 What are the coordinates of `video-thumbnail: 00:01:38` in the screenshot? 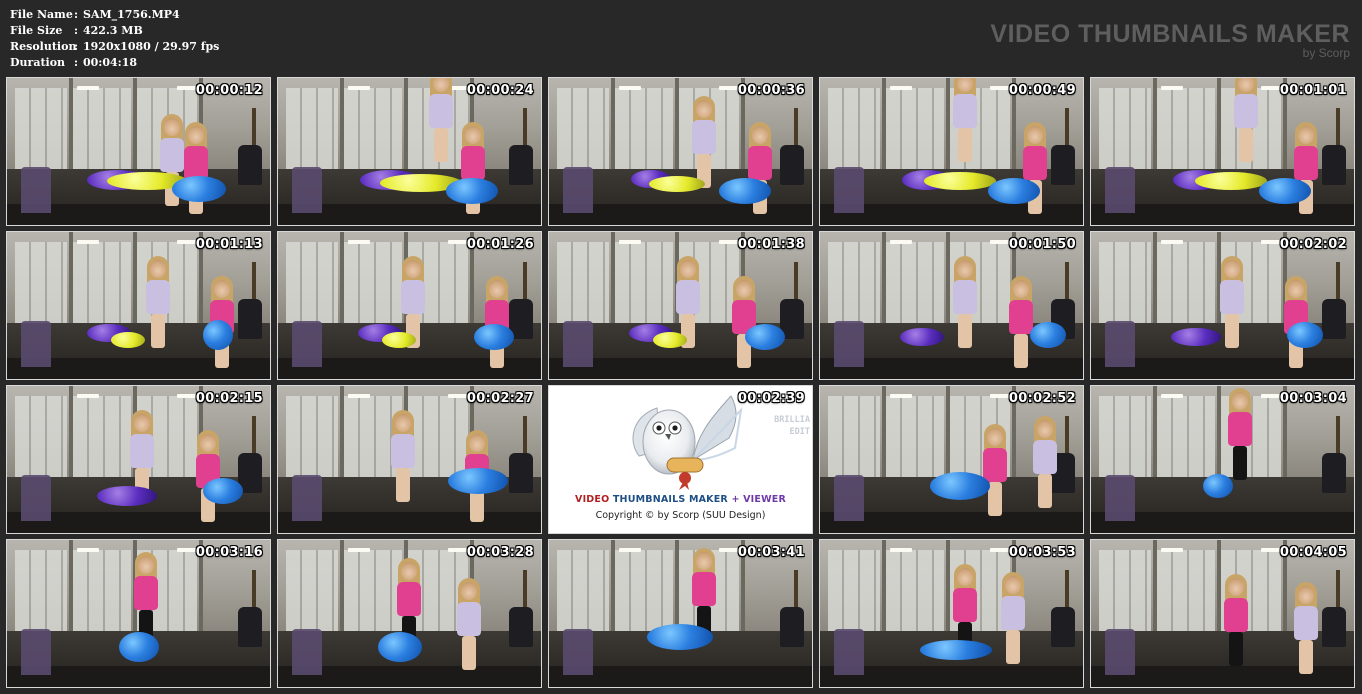 It's located at (680, 305).